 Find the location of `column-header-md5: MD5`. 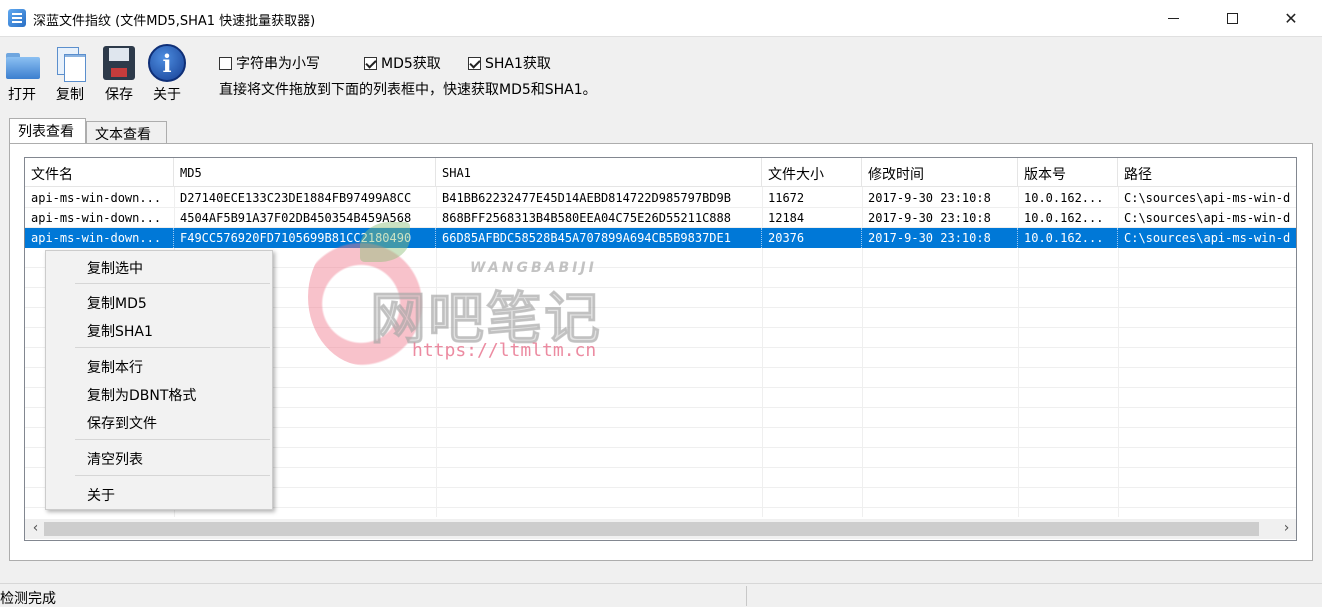

column-header-md5: MD5 is located at coordinates (305, 172).